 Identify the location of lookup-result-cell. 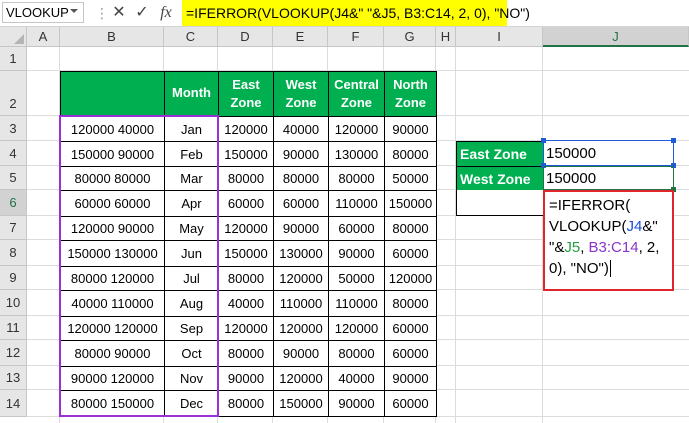
(500, 203).